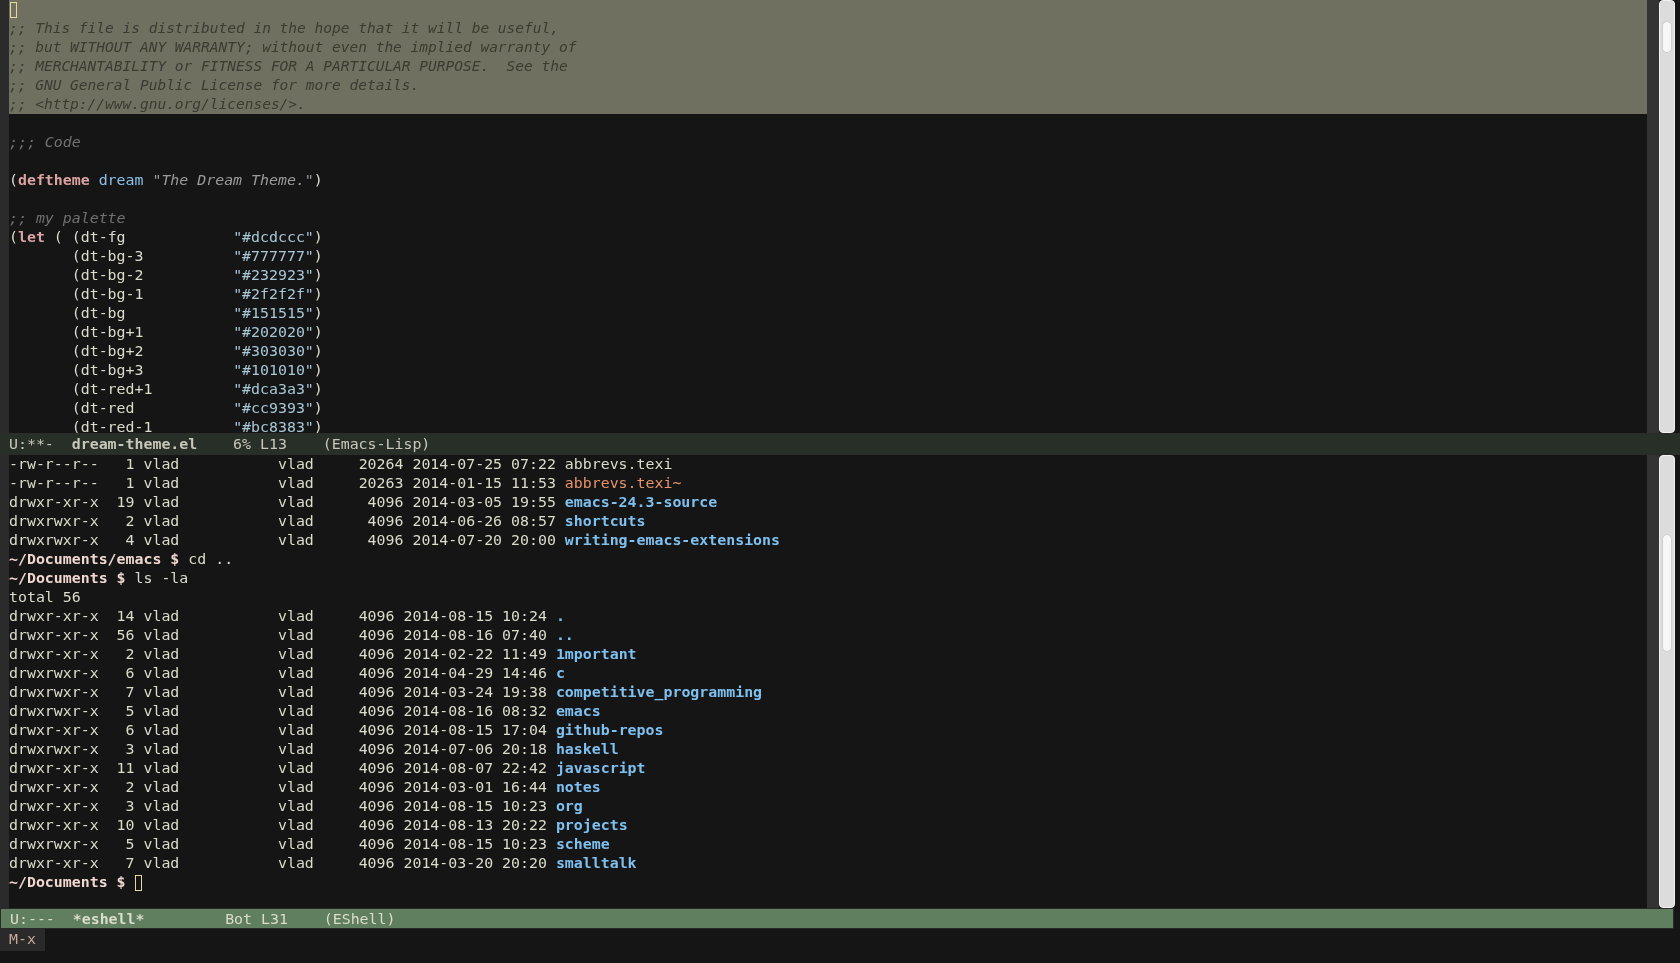 The image size is (1680, 963). I want to click on directory-name: haskell, so click(587, 748).